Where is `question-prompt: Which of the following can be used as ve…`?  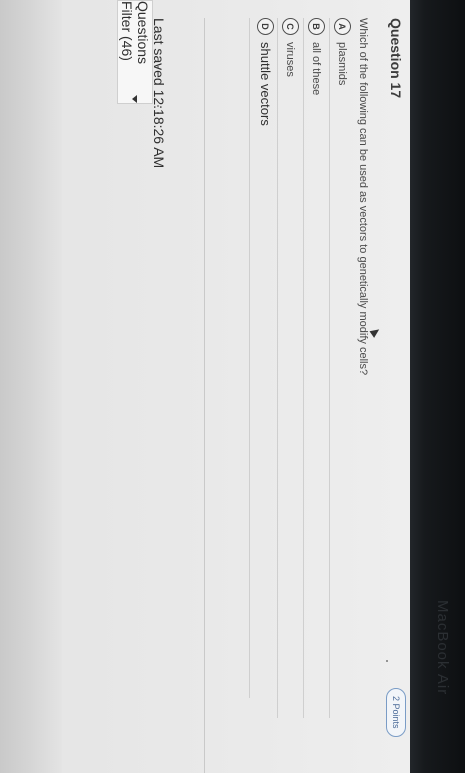
question-prompt: Which of the following can be used as ve… is located at coordinates (363, 197).